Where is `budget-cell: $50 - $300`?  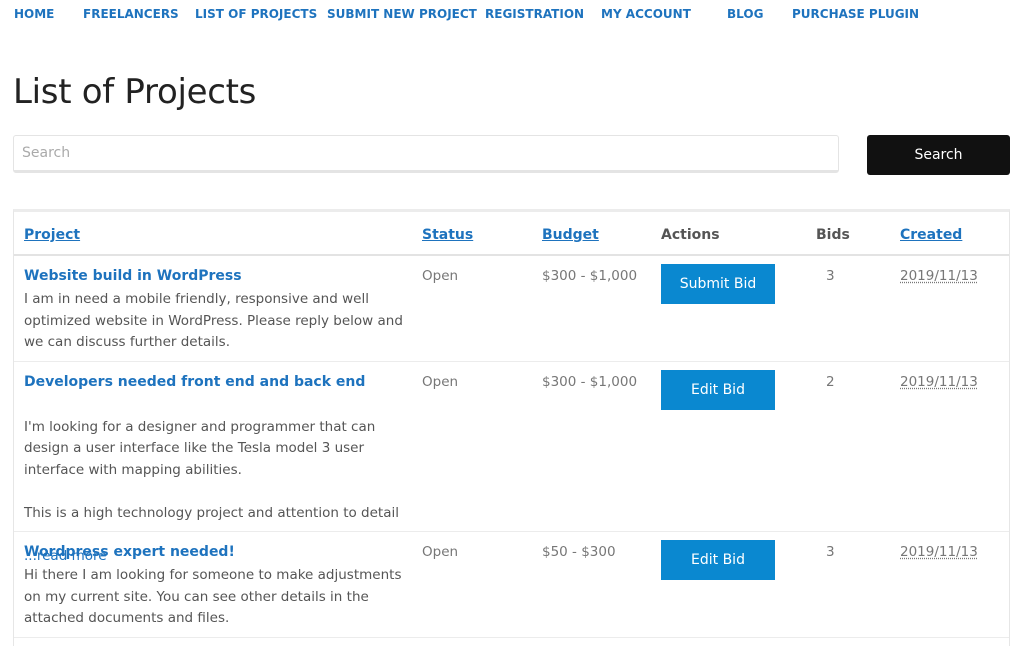 budget-cell: $50 - $300 is located at coordinates (579, 552).